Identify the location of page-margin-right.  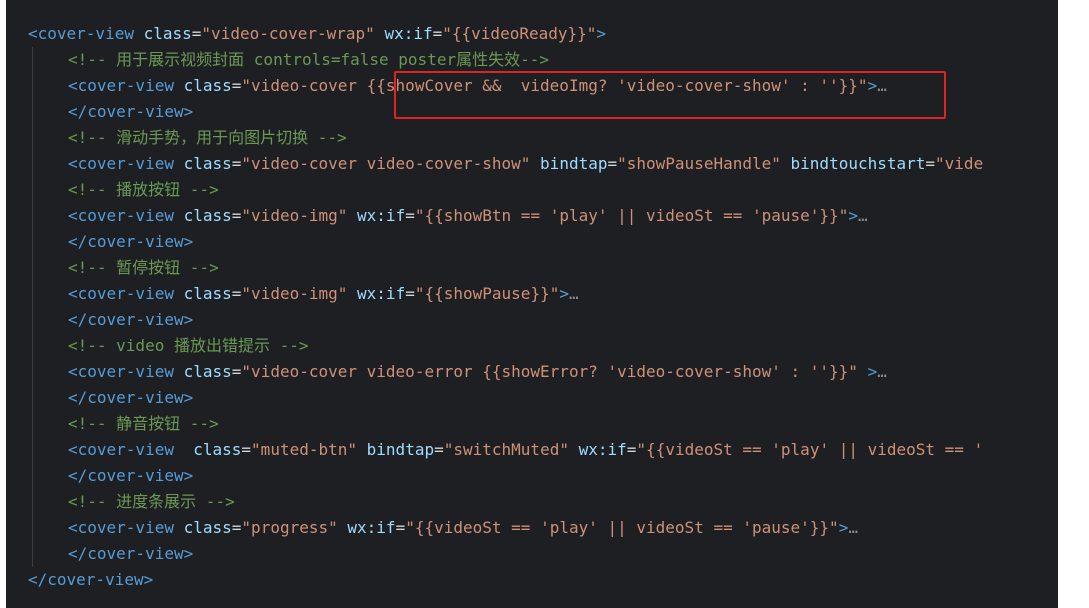
(1073, 304).